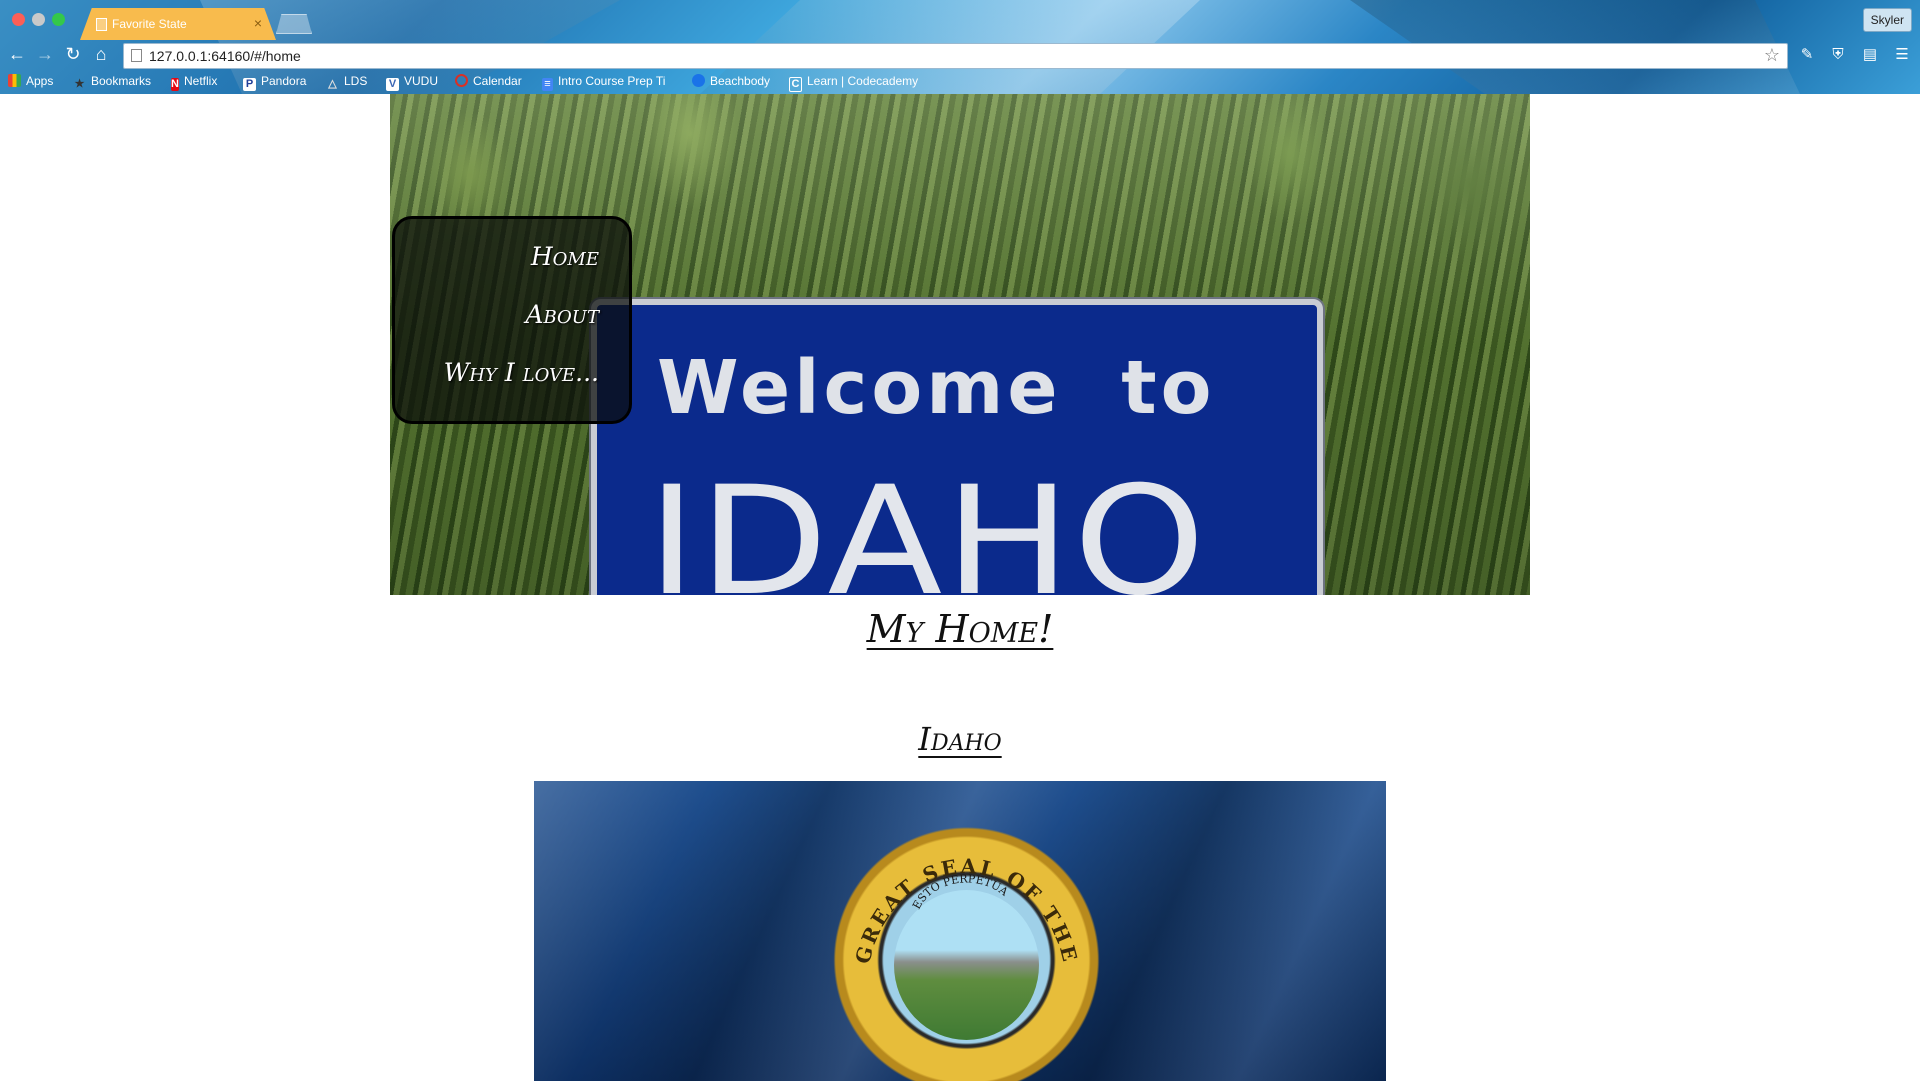 The image size is (1920, 1081). What do you see at coordinates (1887, 20) in the screenshot?
I see `profile-button: Skyler` at bounding box center [1887, 20].